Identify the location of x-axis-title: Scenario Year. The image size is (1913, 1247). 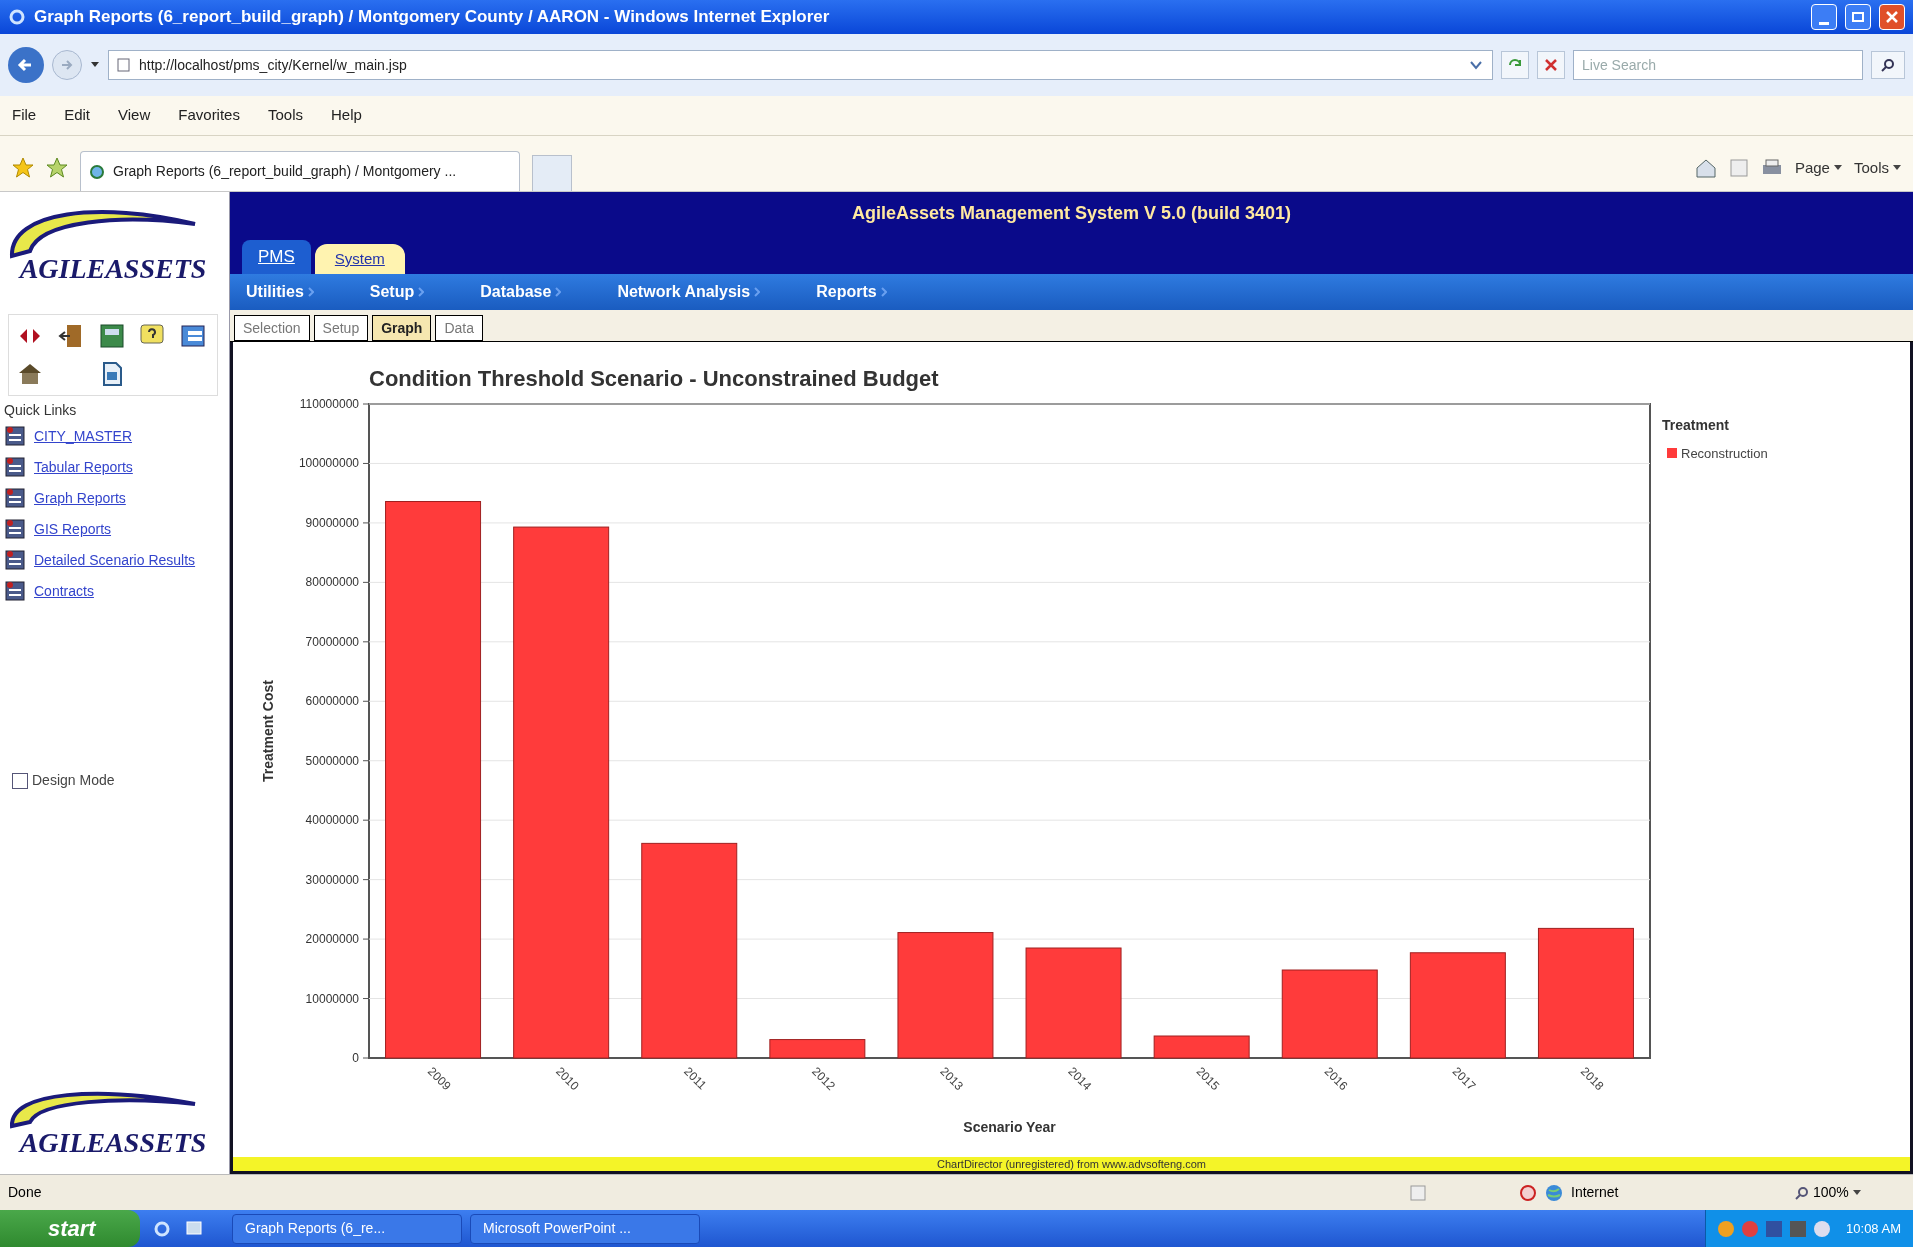
(1009, 1127).